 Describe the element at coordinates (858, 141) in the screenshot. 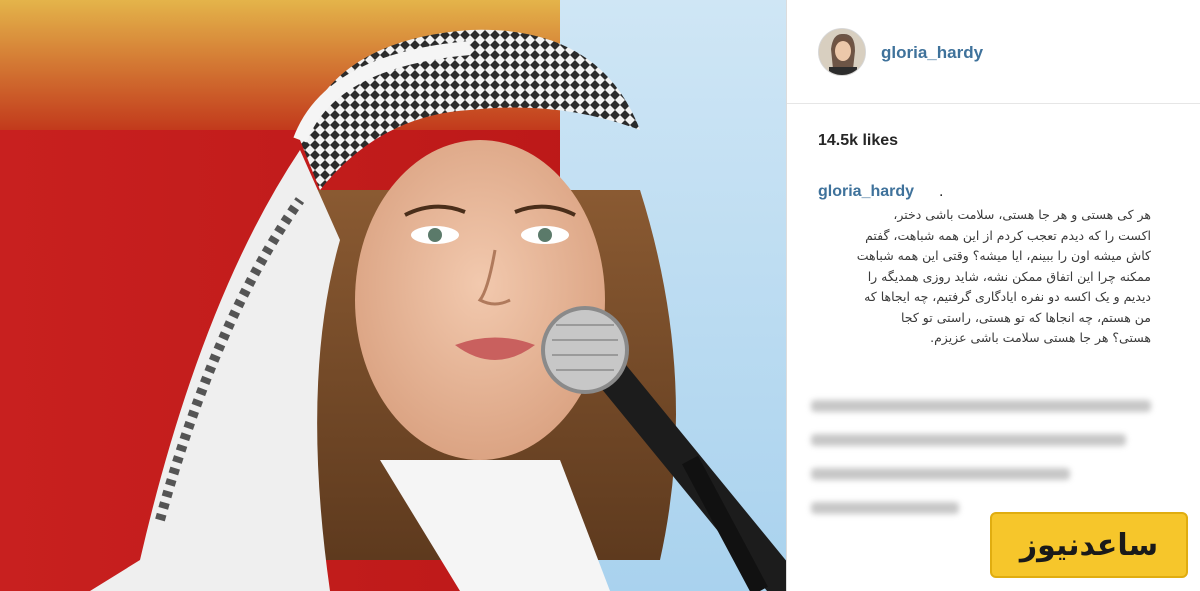

I see `likes-count: 14.5k likes` at that location.